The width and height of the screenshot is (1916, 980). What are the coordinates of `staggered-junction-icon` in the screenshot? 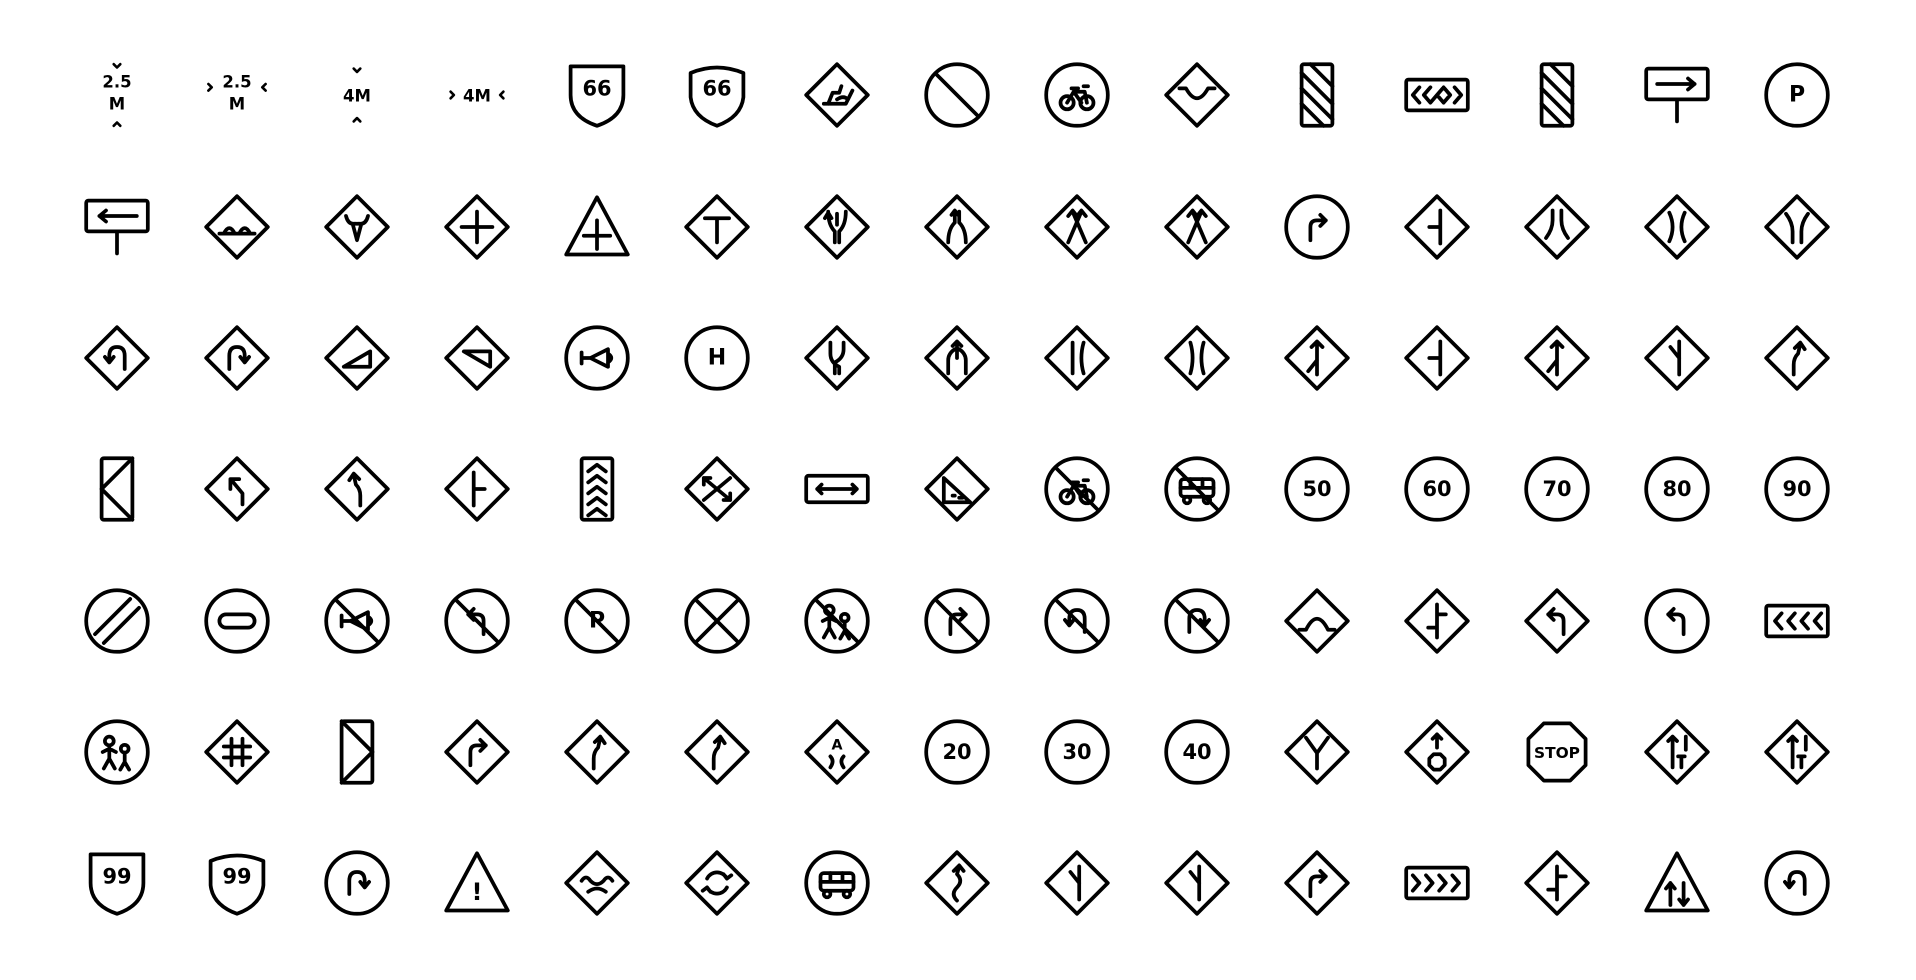 It's located at (1437, 621).